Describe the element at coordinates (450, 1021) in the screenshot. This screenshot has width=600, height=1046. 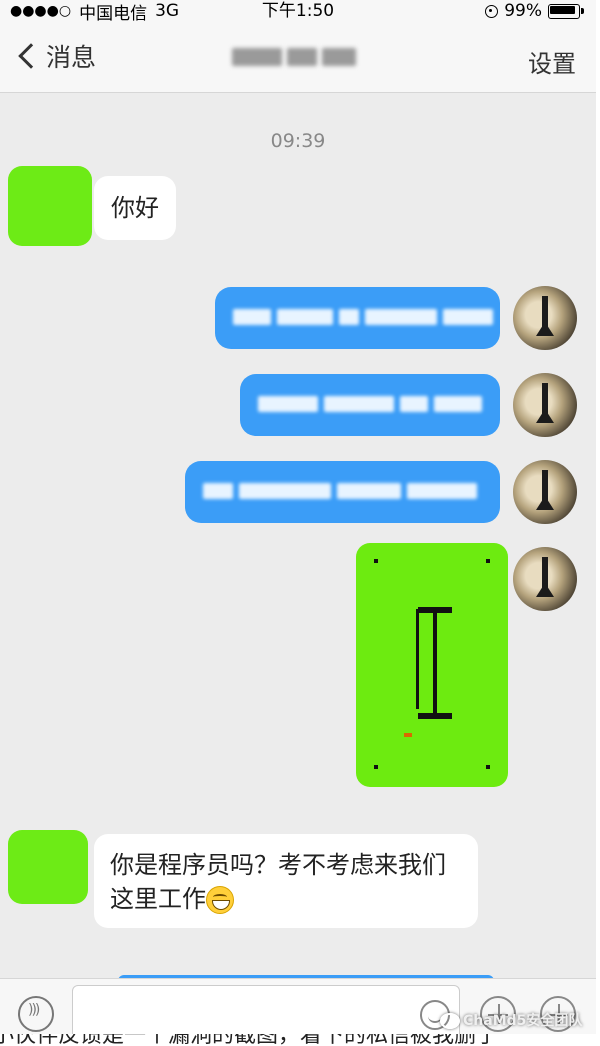
I see `wechat-logo-icon` at that location.